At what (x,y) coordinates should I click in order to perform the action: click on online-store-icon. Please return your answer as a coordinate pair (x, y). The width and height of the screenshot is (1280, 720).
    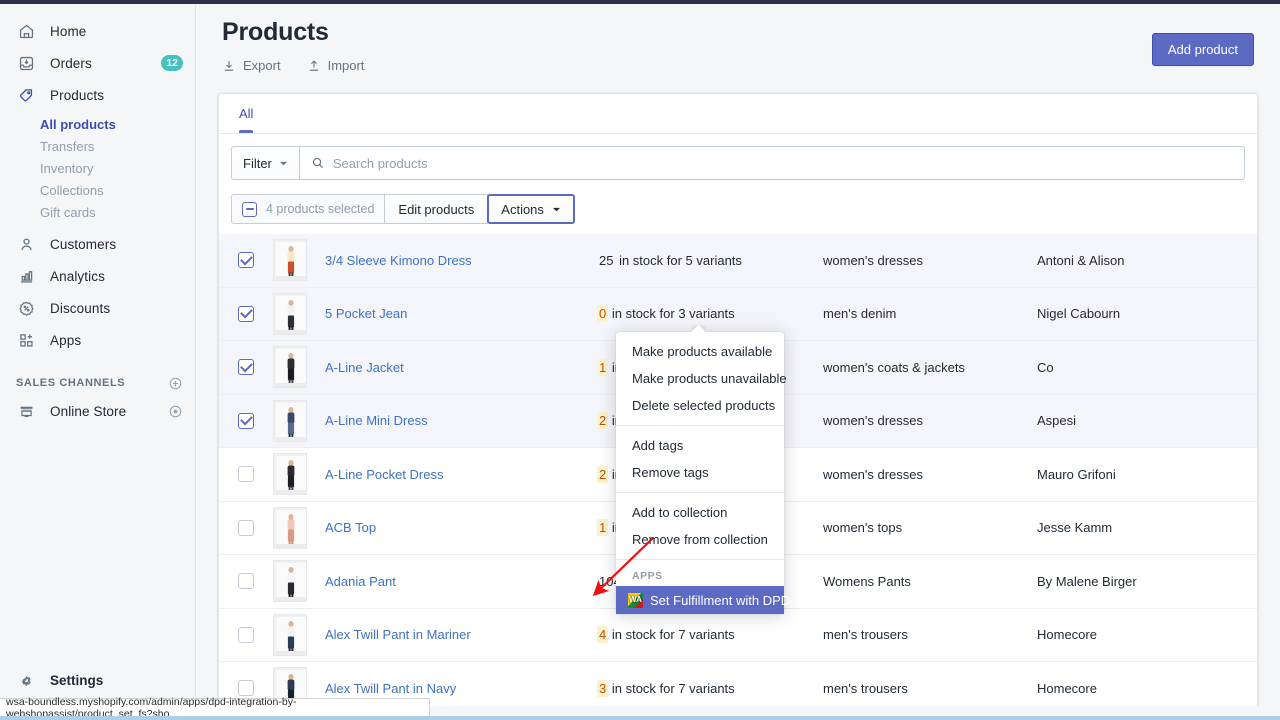
    Looking at the image, I should click on (26, 411).